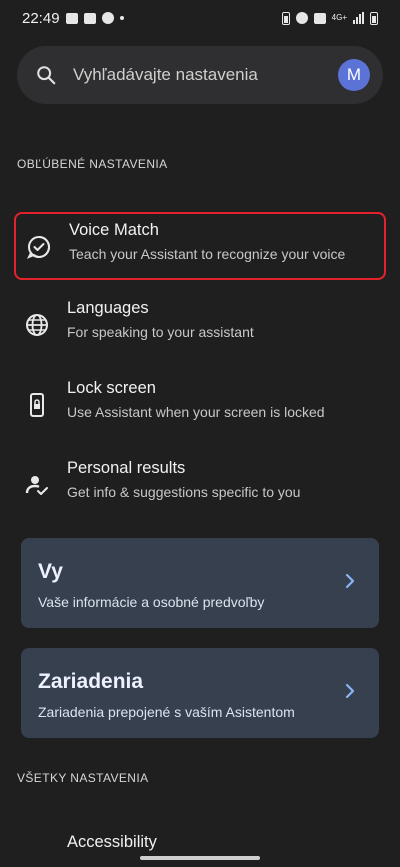 The height and width of the screenshot is (867, 400). I want to click on search-placeholder: Vyhľadávajte nastavenia, so click(205, 75).